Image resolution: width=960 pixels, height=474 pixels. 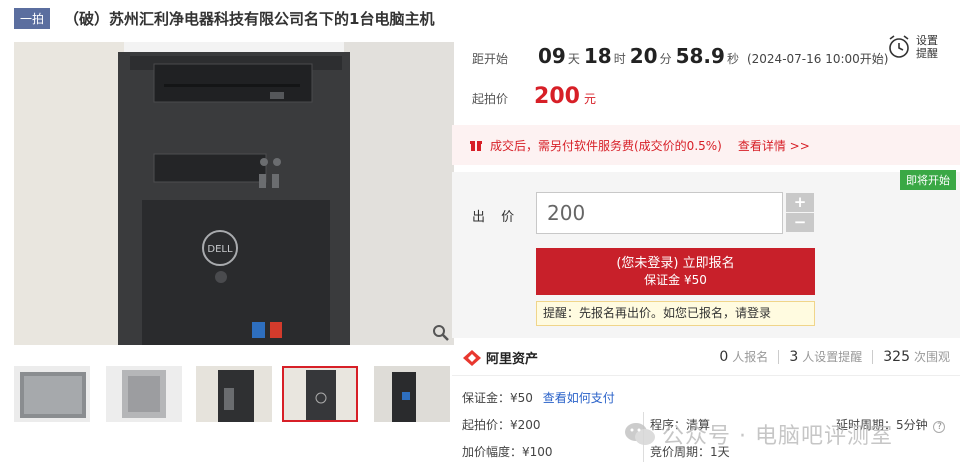 What do you see at coordinates (750, 357) in the screenshot?
I see `signed-label: 人报名` at bounding box center [750, 357].